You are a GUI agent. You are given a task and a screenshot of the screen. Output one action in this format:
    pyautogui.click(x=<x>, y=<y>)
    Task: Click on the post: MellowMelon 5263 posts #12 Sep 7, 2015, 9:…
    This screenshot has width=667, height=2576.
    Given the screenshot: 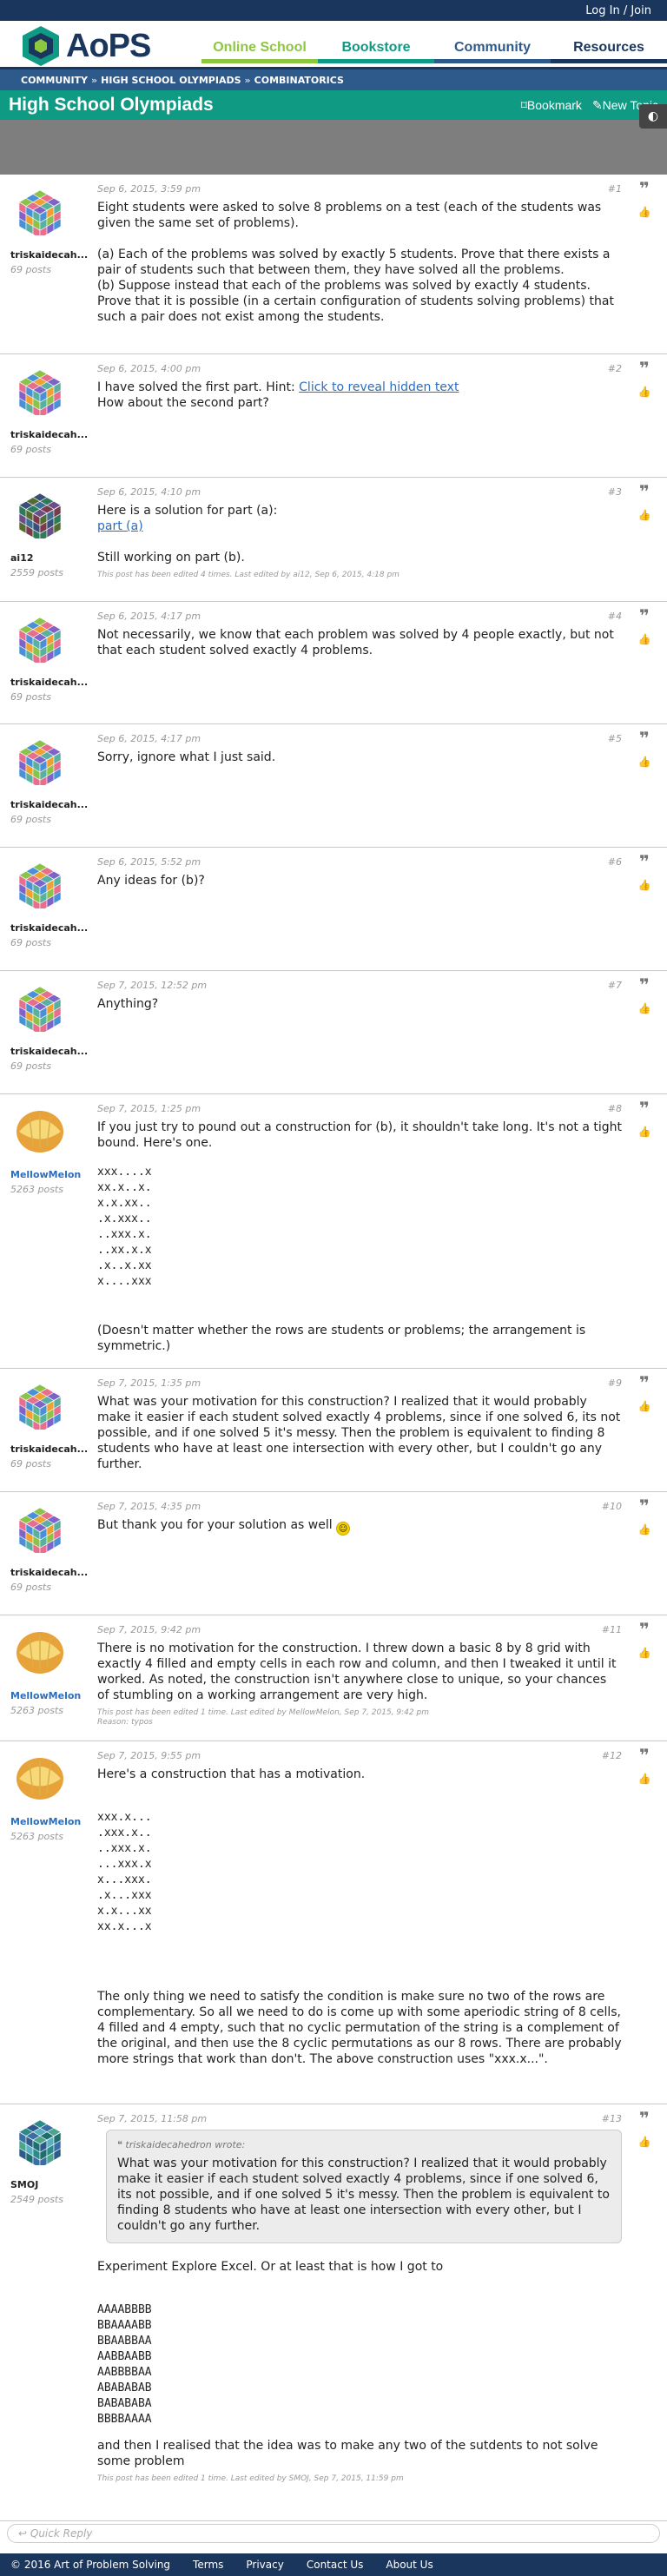 What is the action you would take?
    pyautogui.click(x=333, y=1923)
    